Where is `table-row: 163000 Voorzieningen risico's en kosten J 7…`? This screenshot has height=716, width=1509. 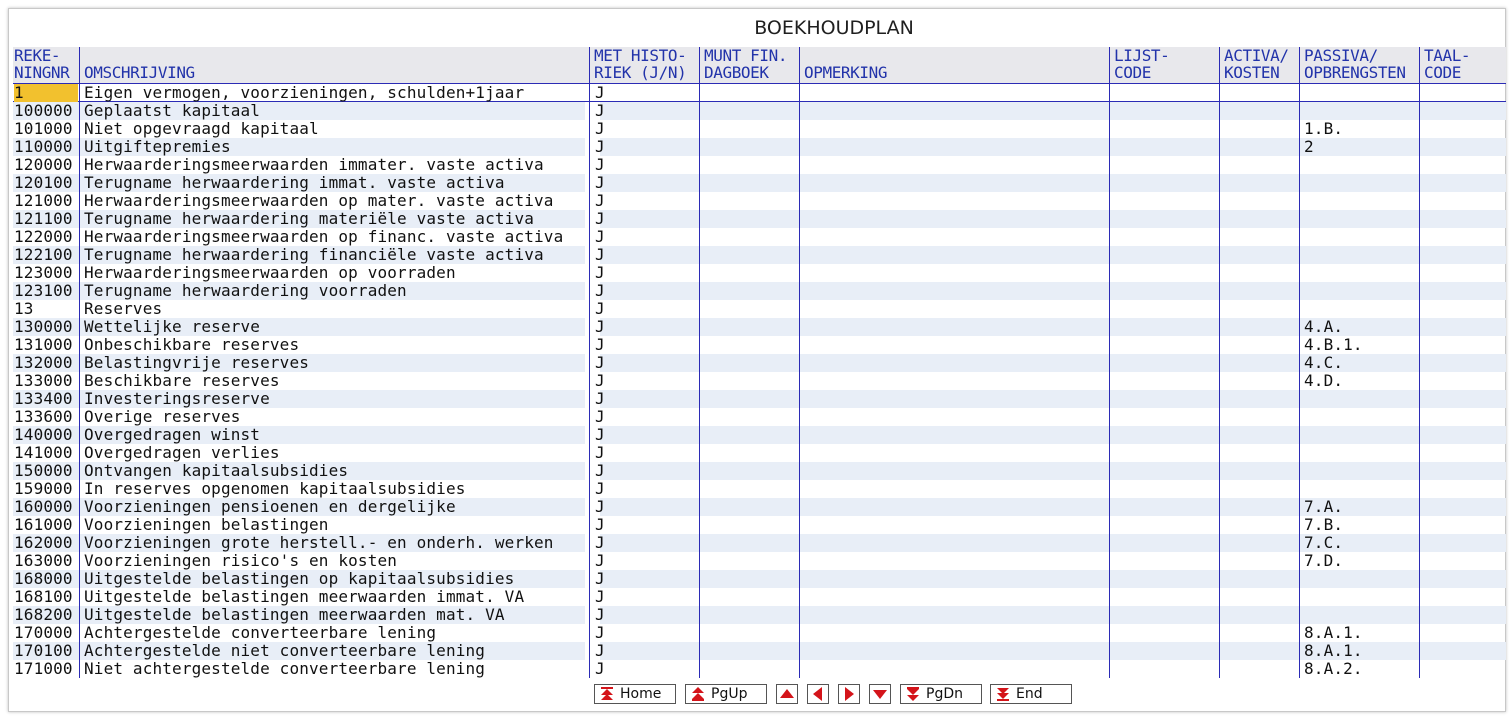 table-row: 163000 Voorzieningen risico's en kosten J 7… is located at coordinates (759, 561).